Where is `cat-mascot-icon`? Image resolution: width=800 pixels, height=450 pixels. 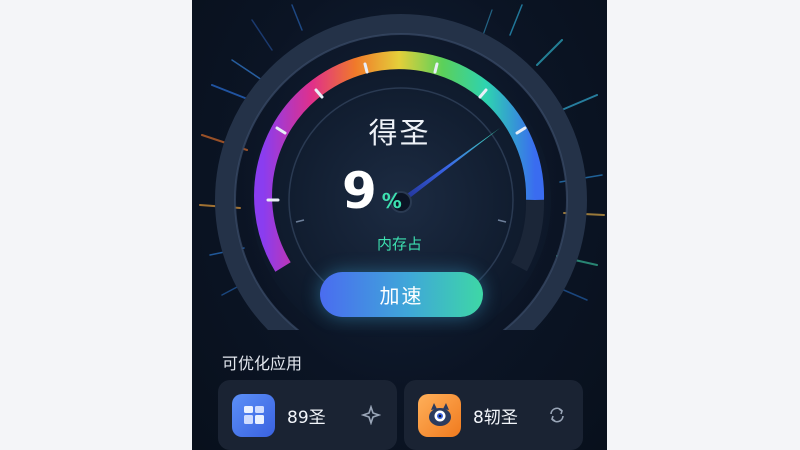
cat-mascot-icon is located at coordinates (439, 415).